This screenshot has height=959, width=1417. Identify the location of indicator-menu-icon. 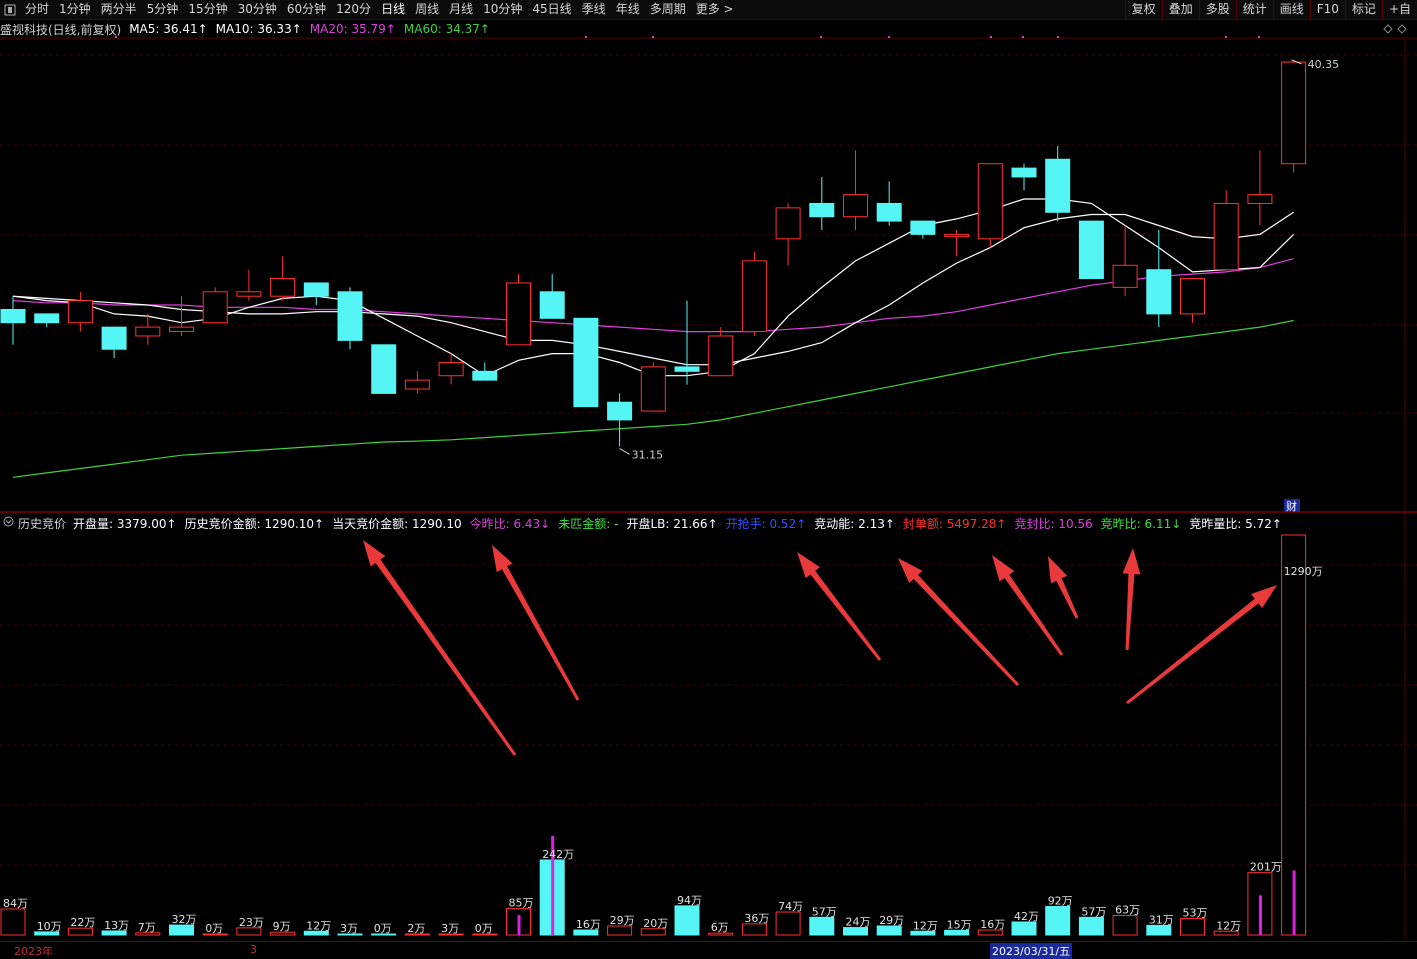
(8, 523).